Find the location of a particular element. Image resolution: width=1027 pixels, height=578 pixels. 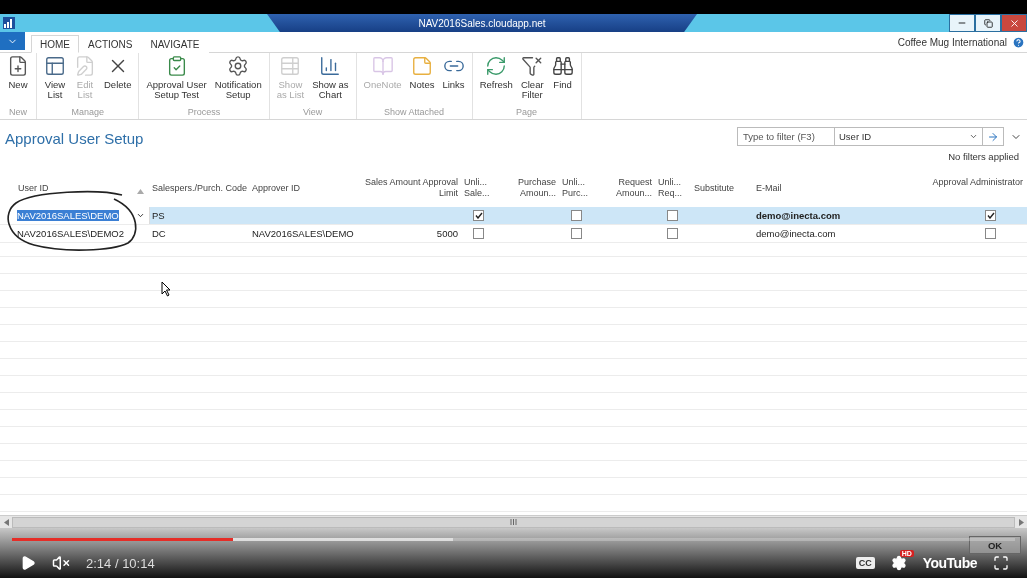

ribbon-button: Links is located at coordinates (453, 80).